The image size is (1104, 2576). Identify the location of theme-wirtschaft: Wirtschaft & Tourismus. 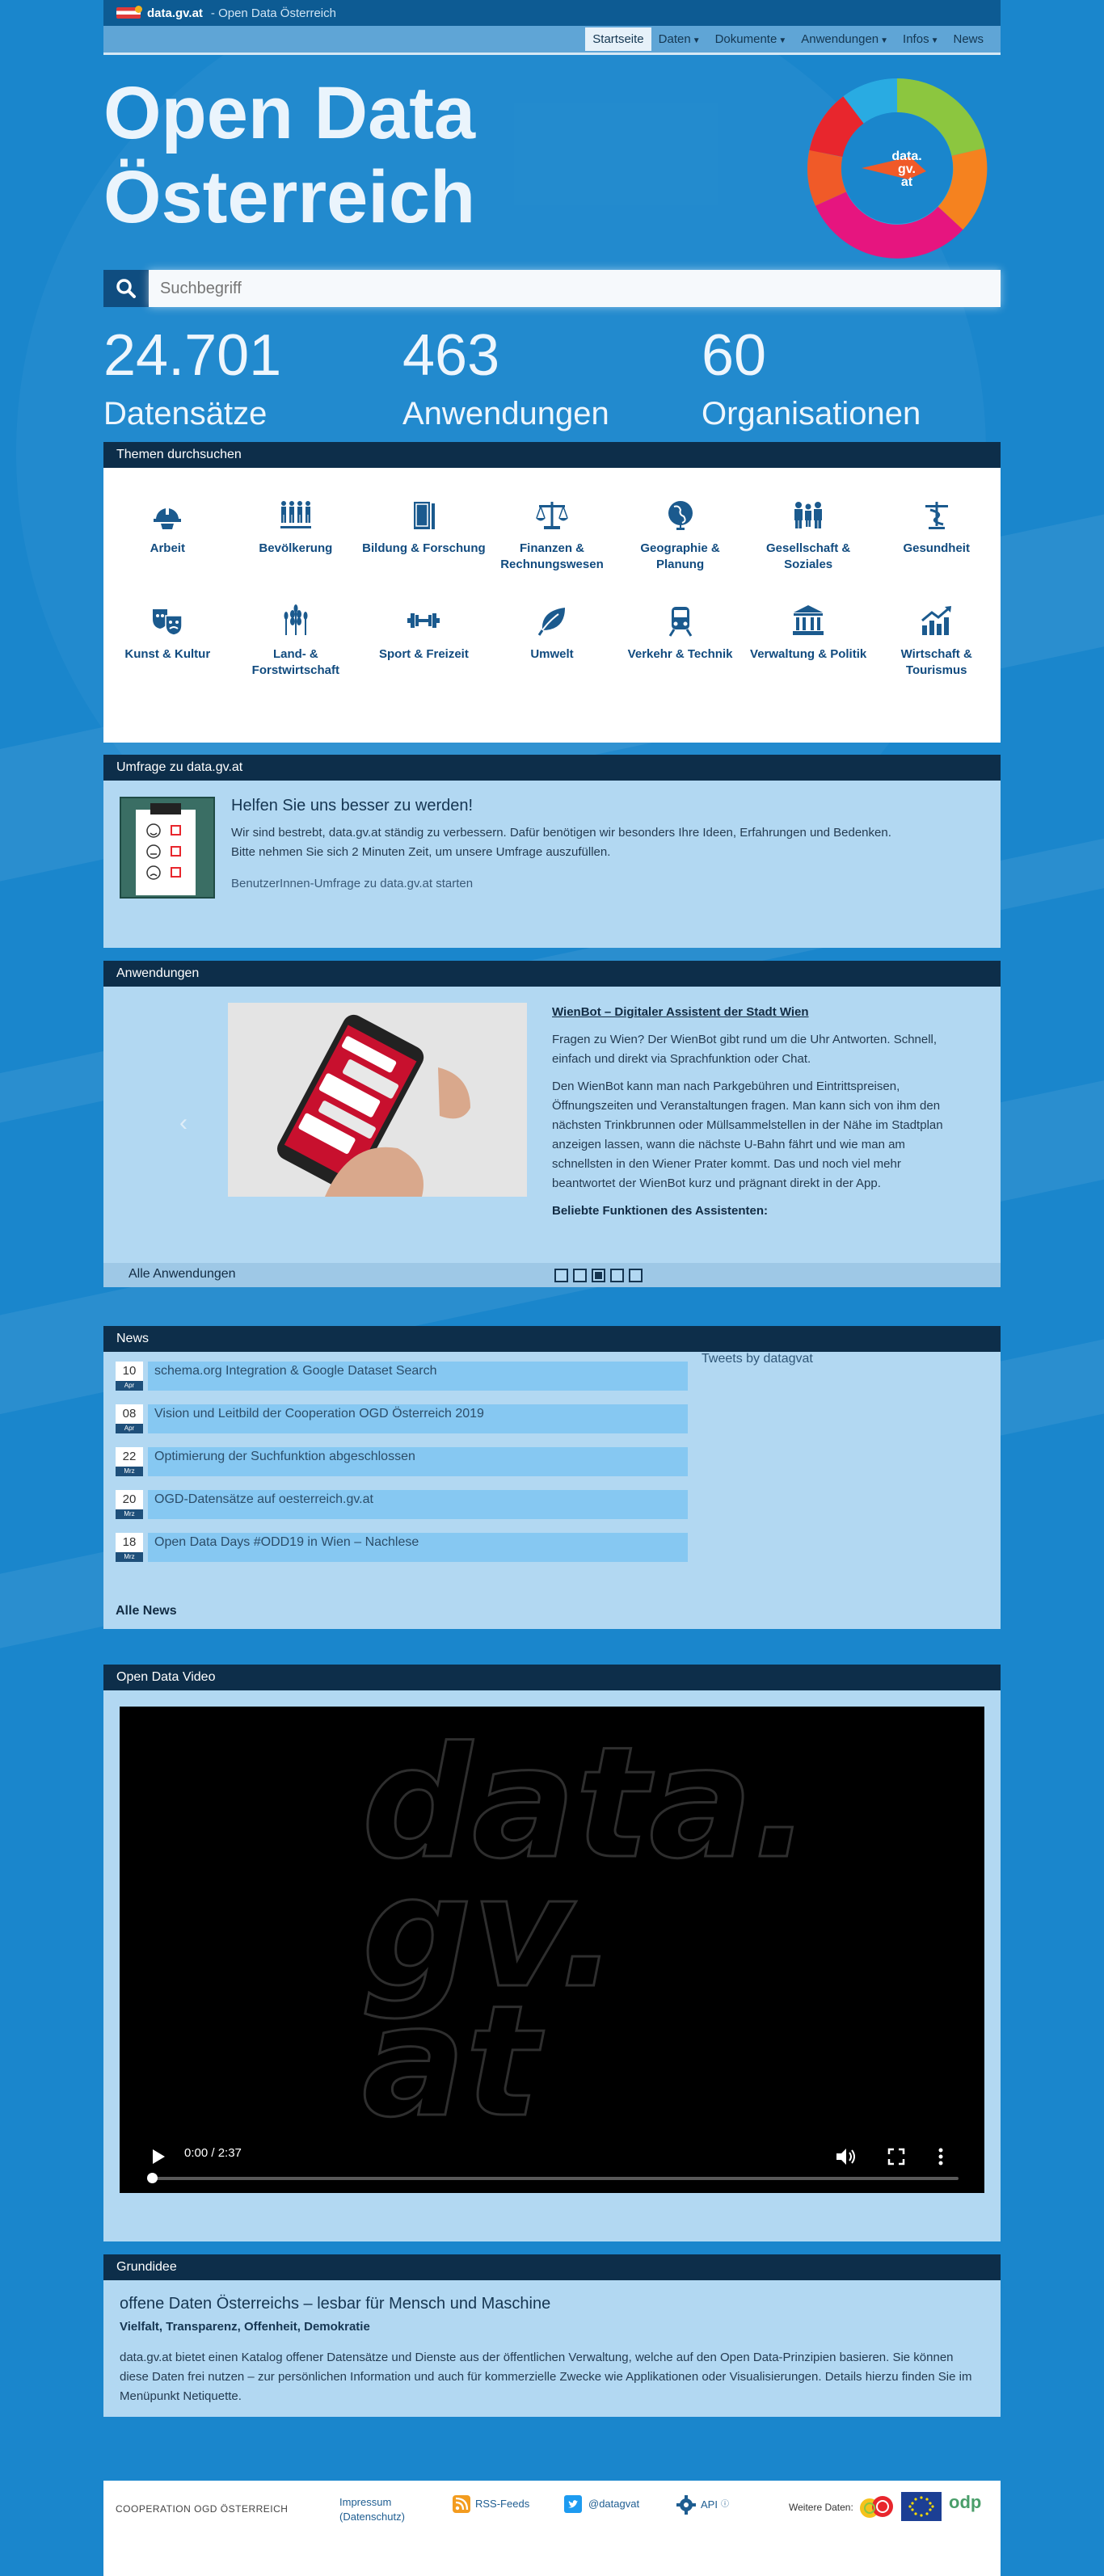
(936, 644).